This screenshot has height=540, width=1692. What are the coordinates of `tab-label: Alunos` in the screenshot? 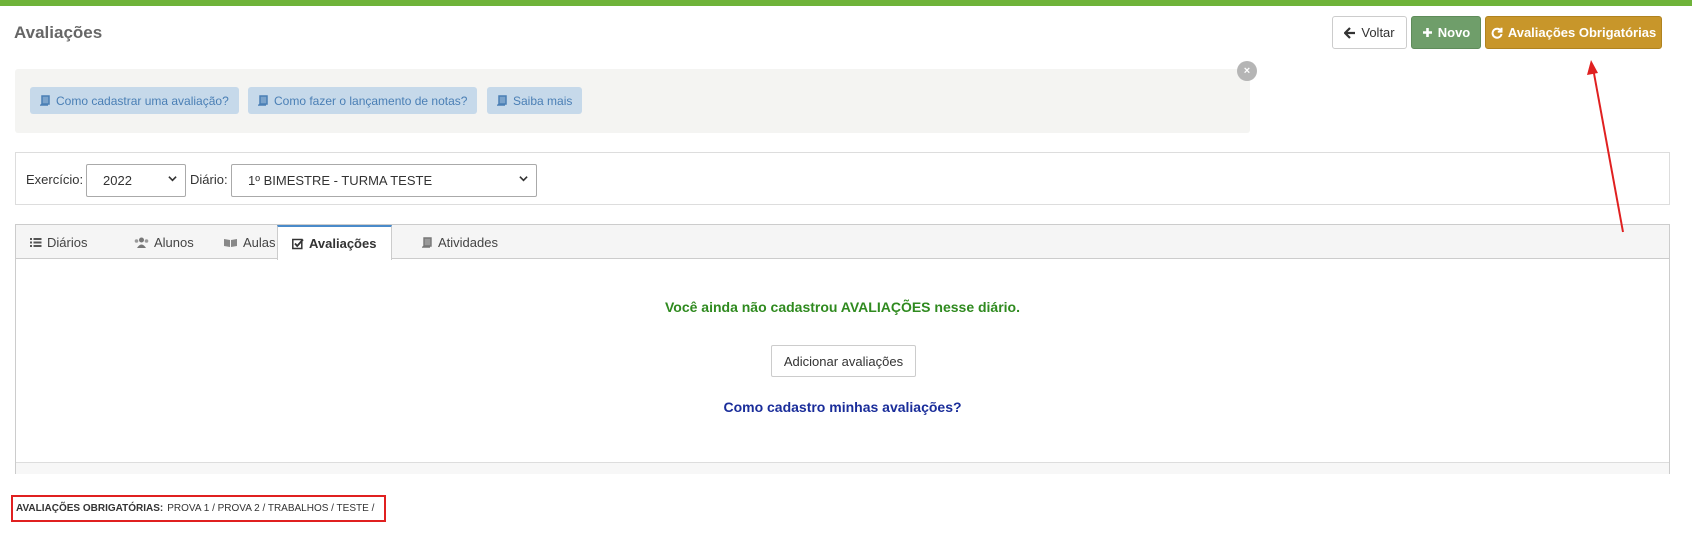 It's located at (174, 242).